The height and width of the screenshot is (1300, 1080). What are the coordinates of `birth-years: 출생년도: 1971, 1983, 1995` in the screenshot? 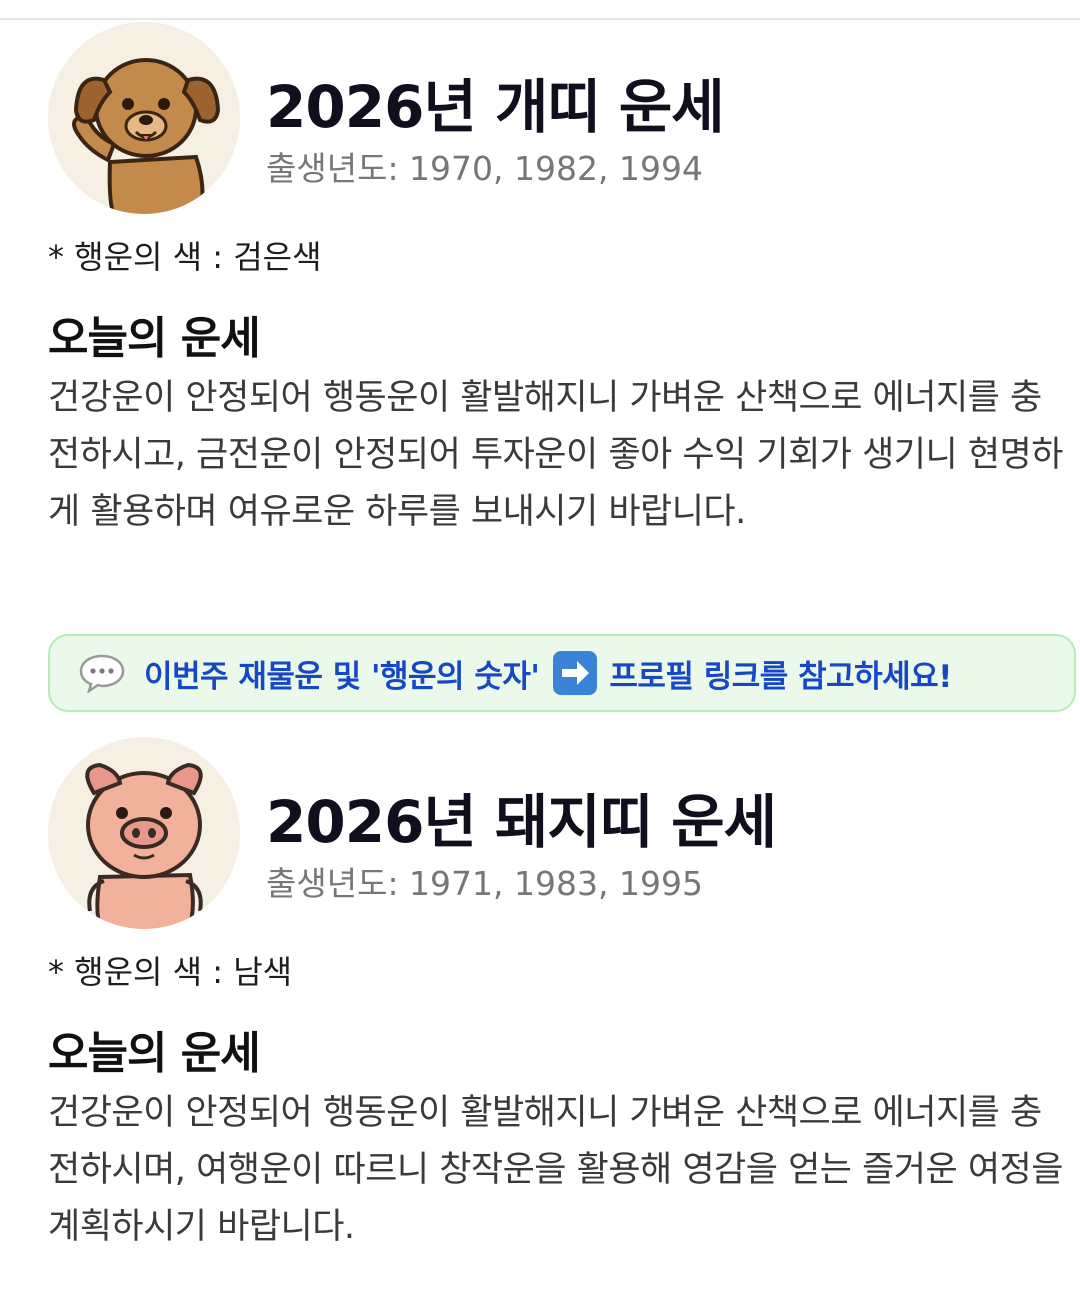 It's located at (484, 883).